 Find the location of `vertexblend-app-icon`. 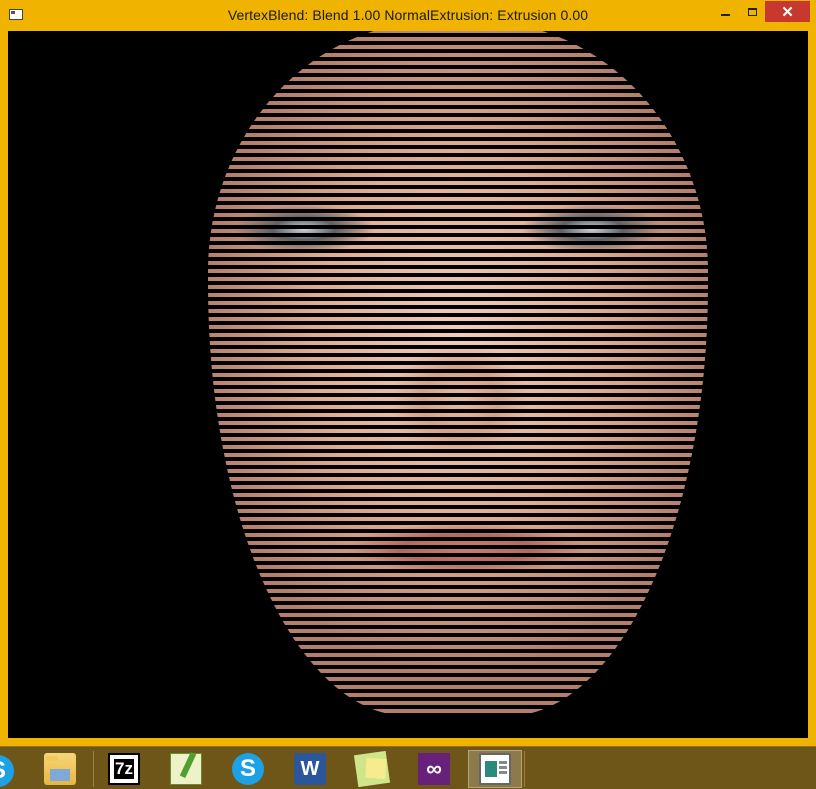

vertexblend-app-icon is located at coordinates (495, 769).